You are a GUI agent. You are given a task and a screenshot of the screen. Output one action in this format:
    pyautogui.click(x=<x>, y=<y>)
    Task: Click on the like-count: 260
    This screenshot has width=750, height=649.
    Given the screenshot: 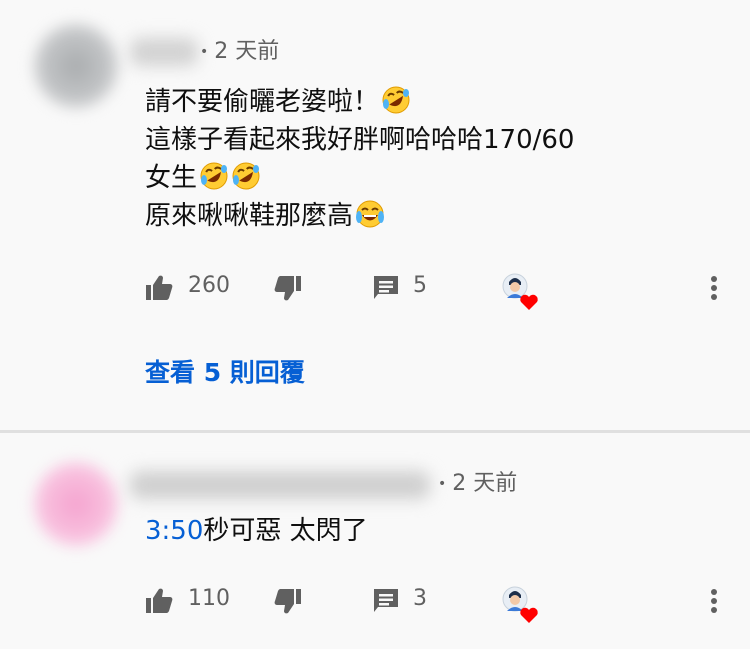 What is the action you would take?
    pyautogui.click(x=209, y=285)
    